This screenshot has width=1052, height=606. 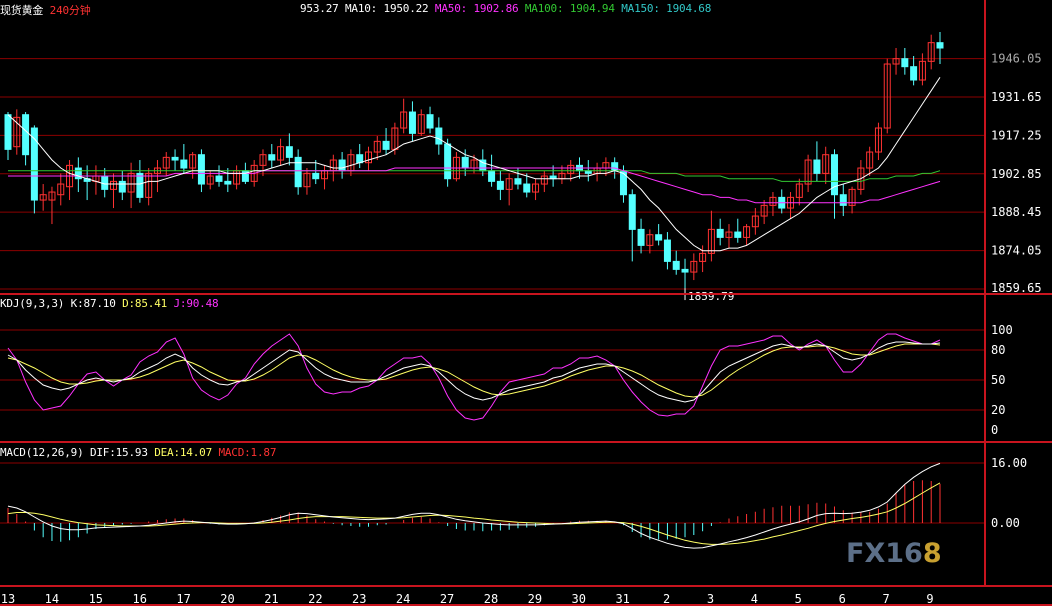 What do you see at coordinates (196, 303) in the screenshot?
I see `kdj-j: J:90.48` at bounding box center [196, 303].